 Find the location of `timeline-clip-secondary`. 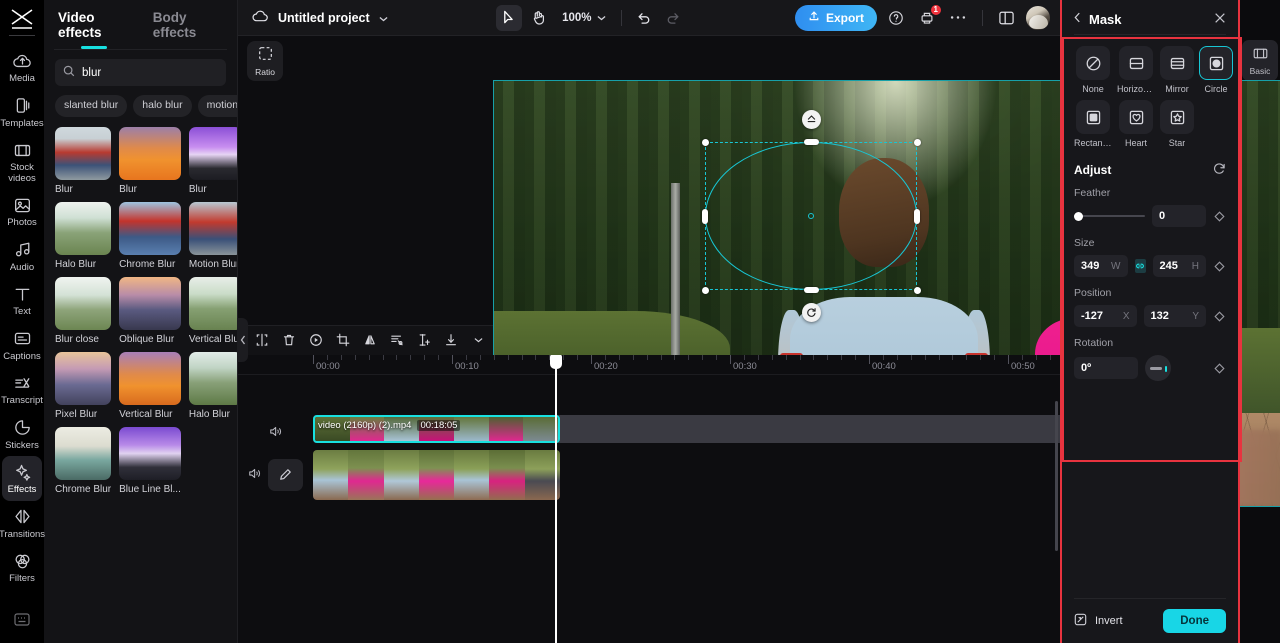

timeline-clip-secondary is located at coordinates (436, 474).